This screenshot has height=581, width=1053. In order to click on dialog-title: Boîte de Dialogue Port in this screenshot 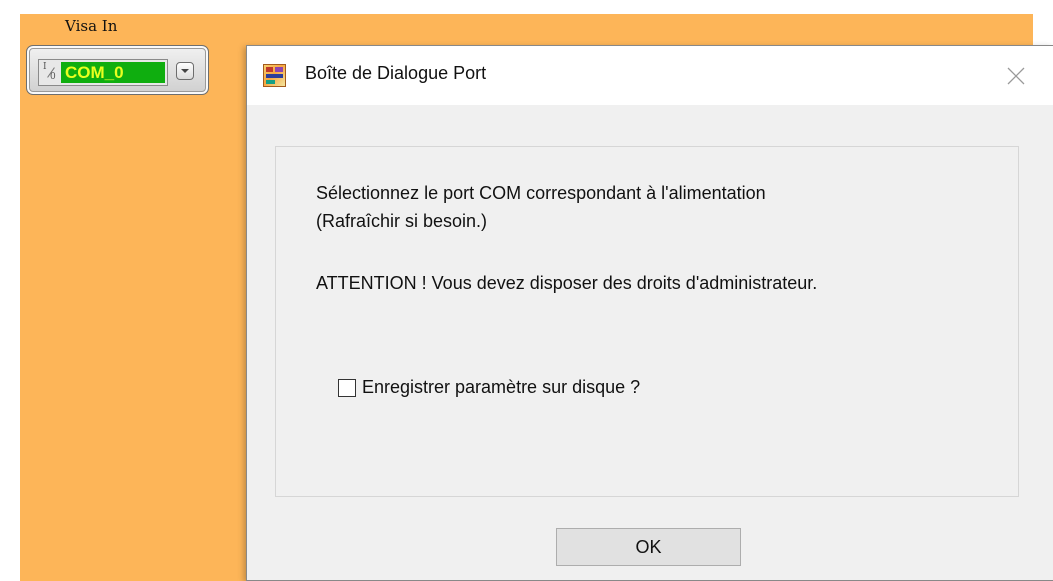, I will do `click(396, 73)`.